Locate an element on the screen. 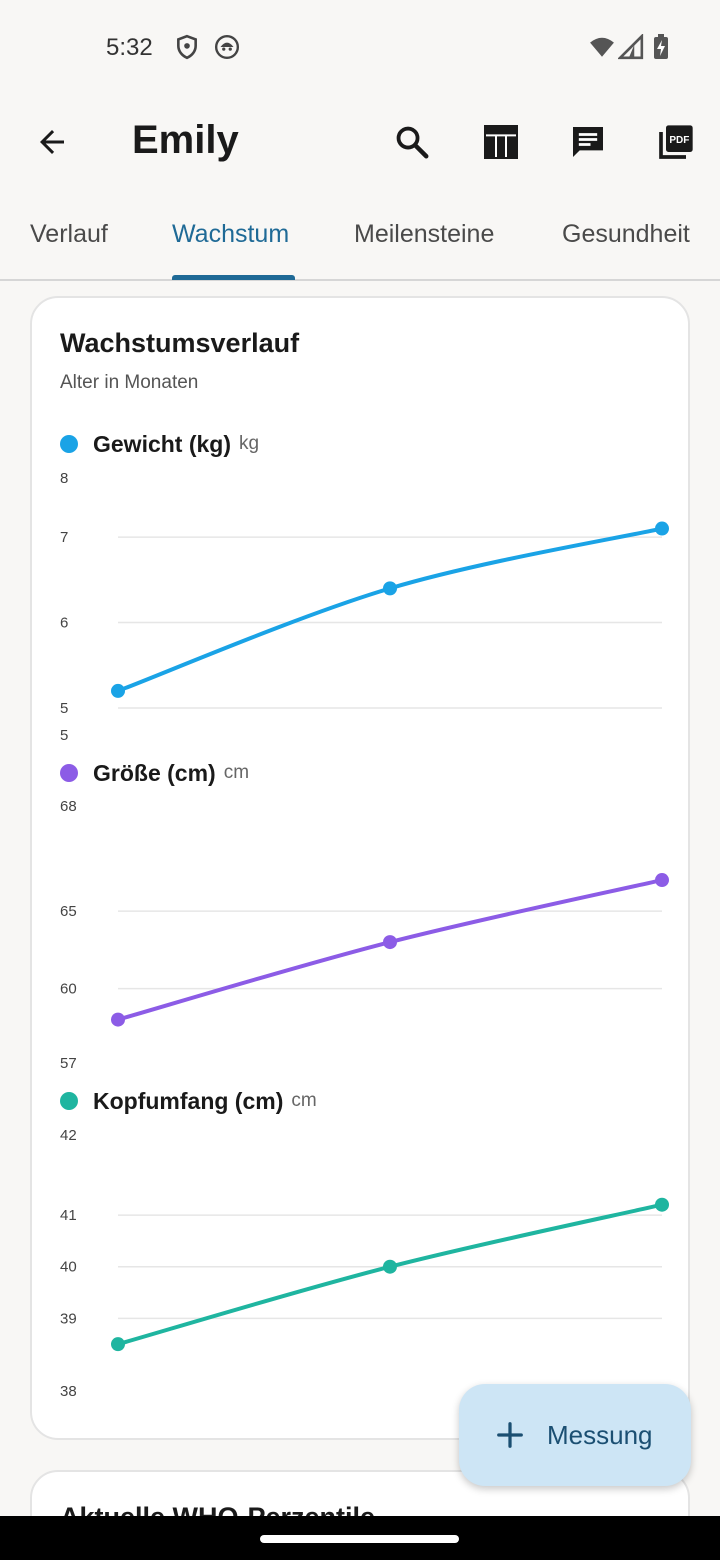 This screenshot has width=720, height=1560. status-bar: 5:32 is located at coordinates (360, 48).